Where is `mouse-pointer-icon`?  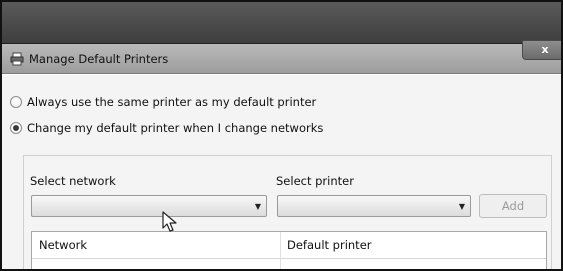
mouse-pointer-icon is located at coordinates (169, 221).